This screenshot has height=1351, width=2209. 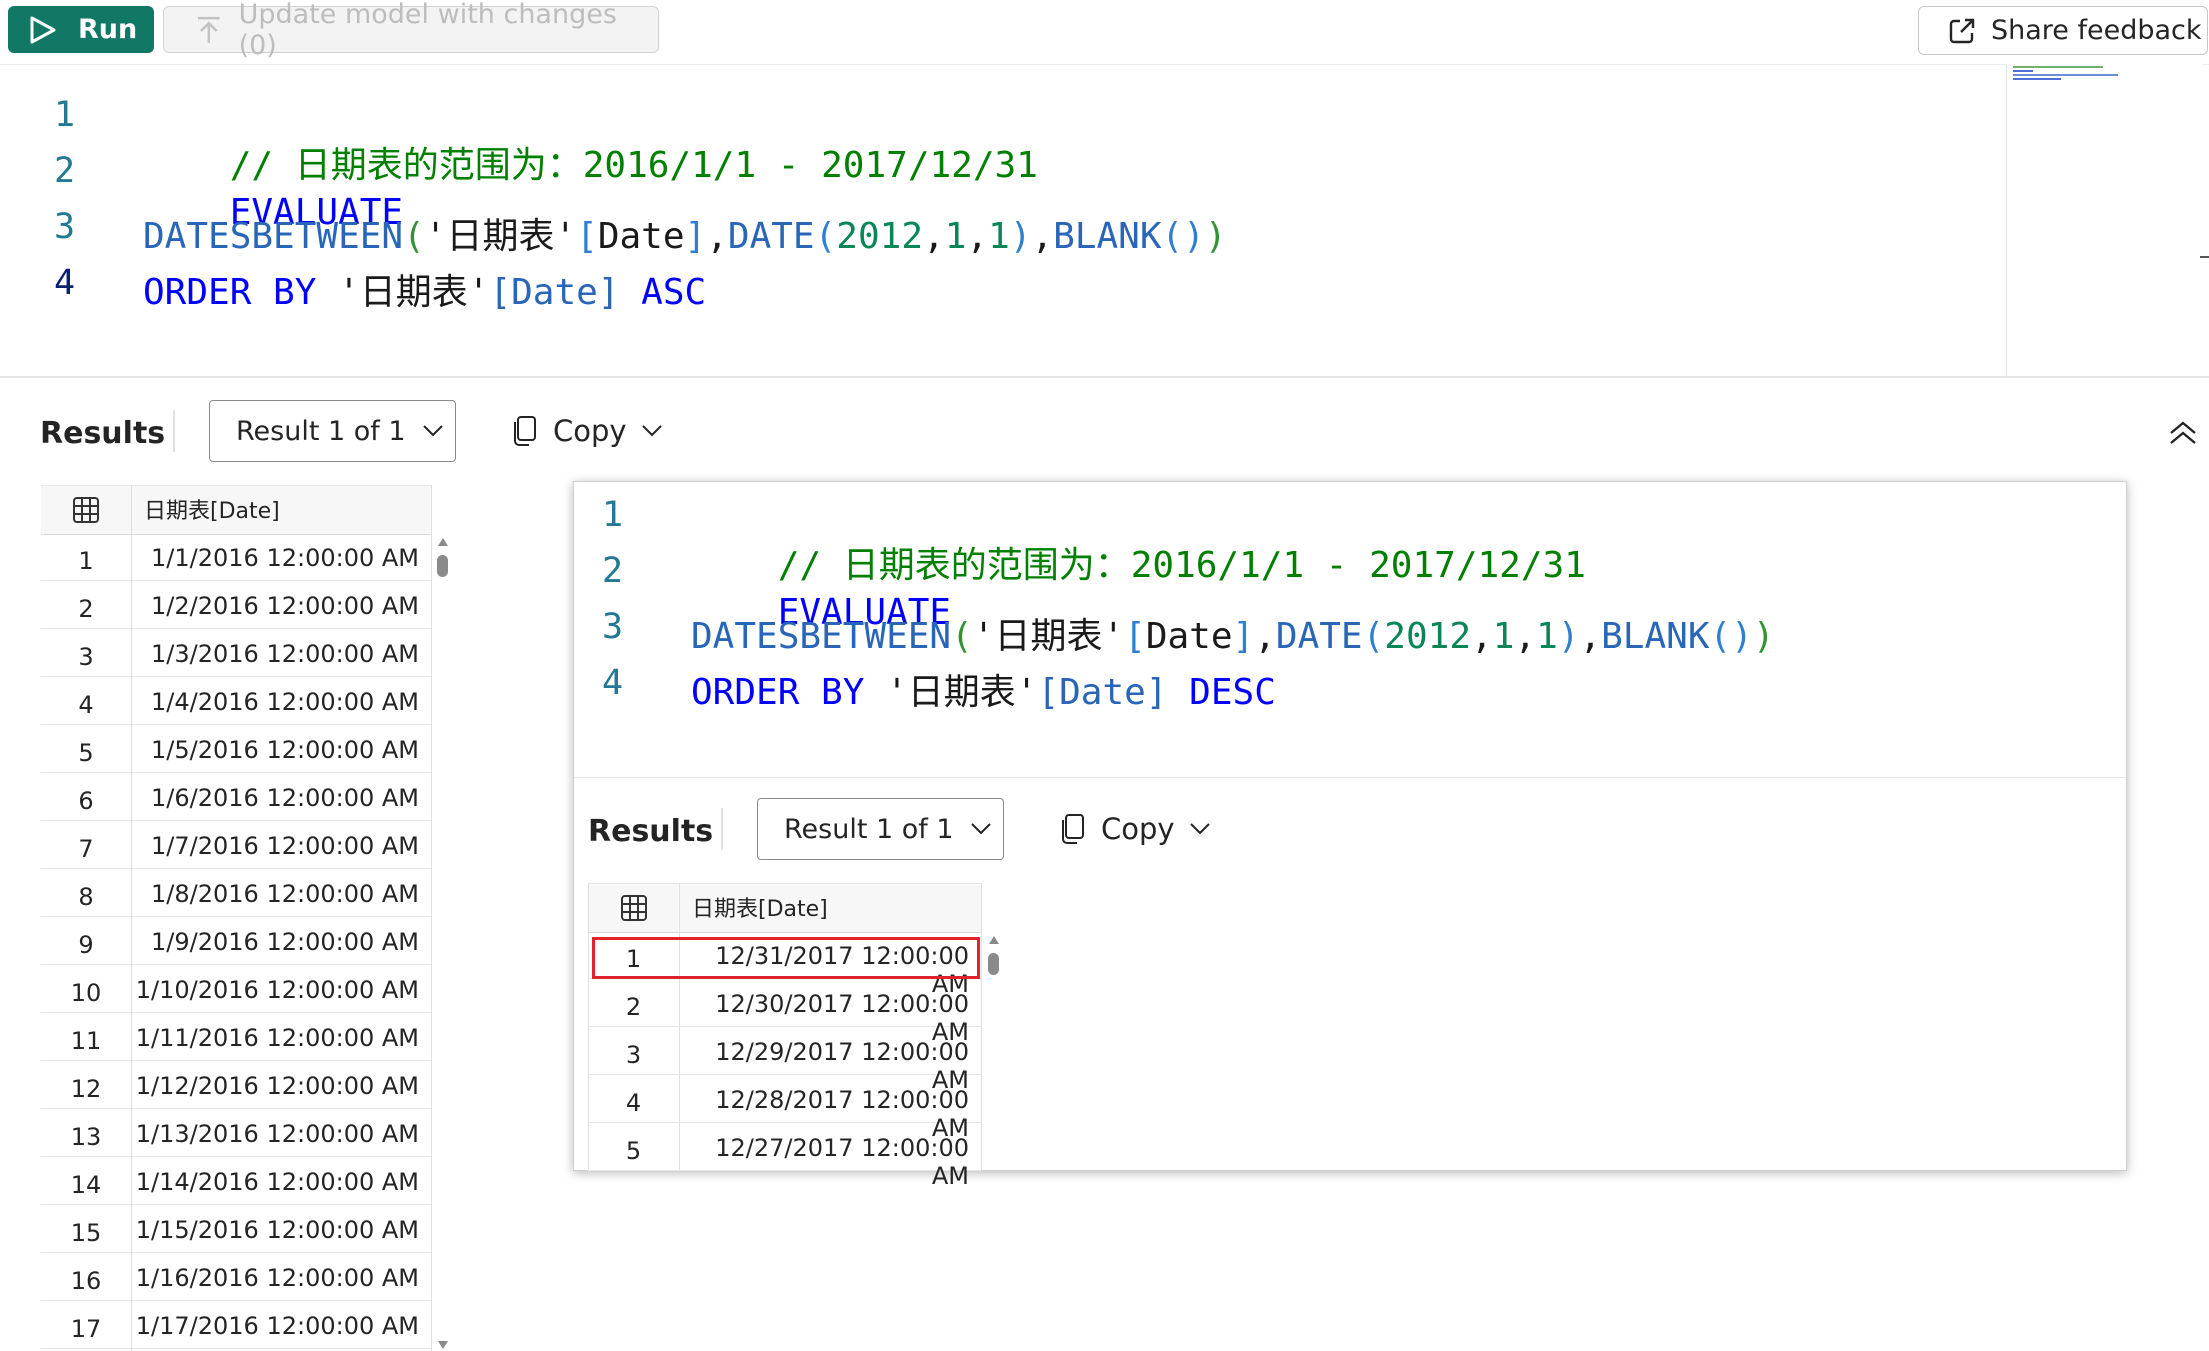 I want to click on row-number: 11, so click(x=86, y=1041).